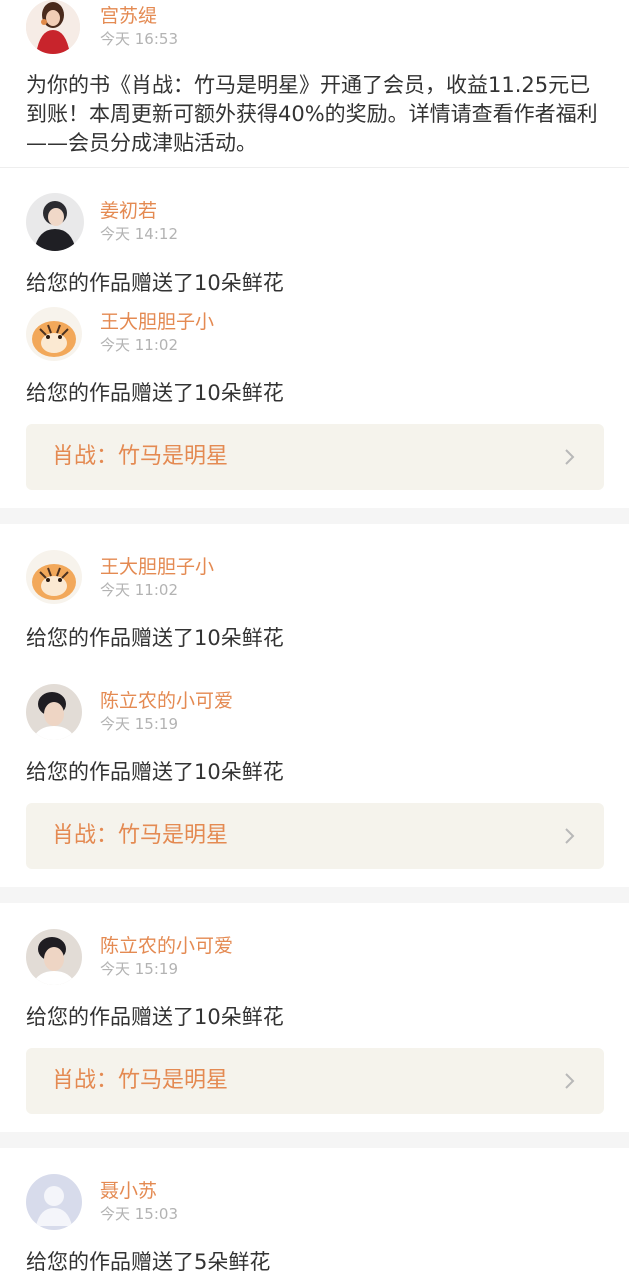 Image resolution: width=629 pixels, height=1280 pixels. What do you see at coordinates (139, 39) in the screenshot?
I see `timestamp: 今天 16:53` at bounding box center [139, 39].